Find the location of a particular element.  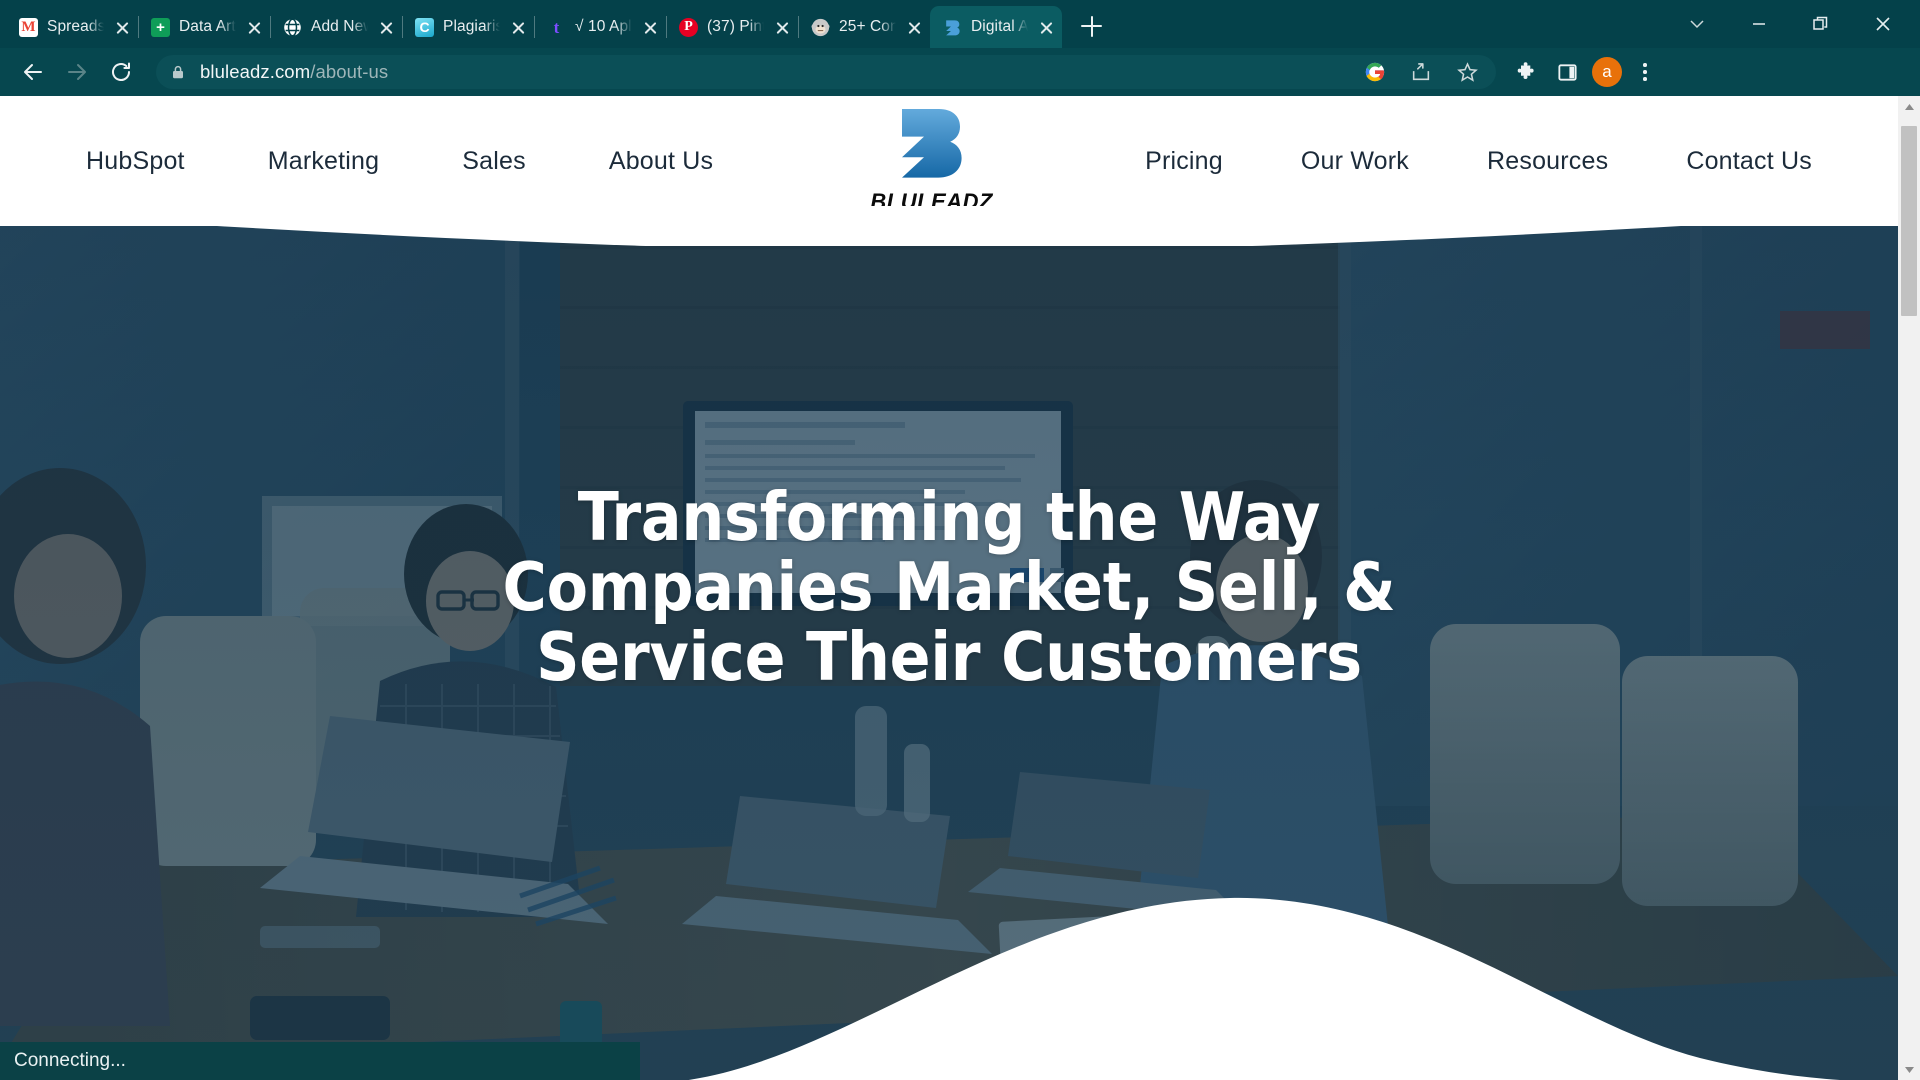

extensions-icon is located at coordinates (1527, 72).